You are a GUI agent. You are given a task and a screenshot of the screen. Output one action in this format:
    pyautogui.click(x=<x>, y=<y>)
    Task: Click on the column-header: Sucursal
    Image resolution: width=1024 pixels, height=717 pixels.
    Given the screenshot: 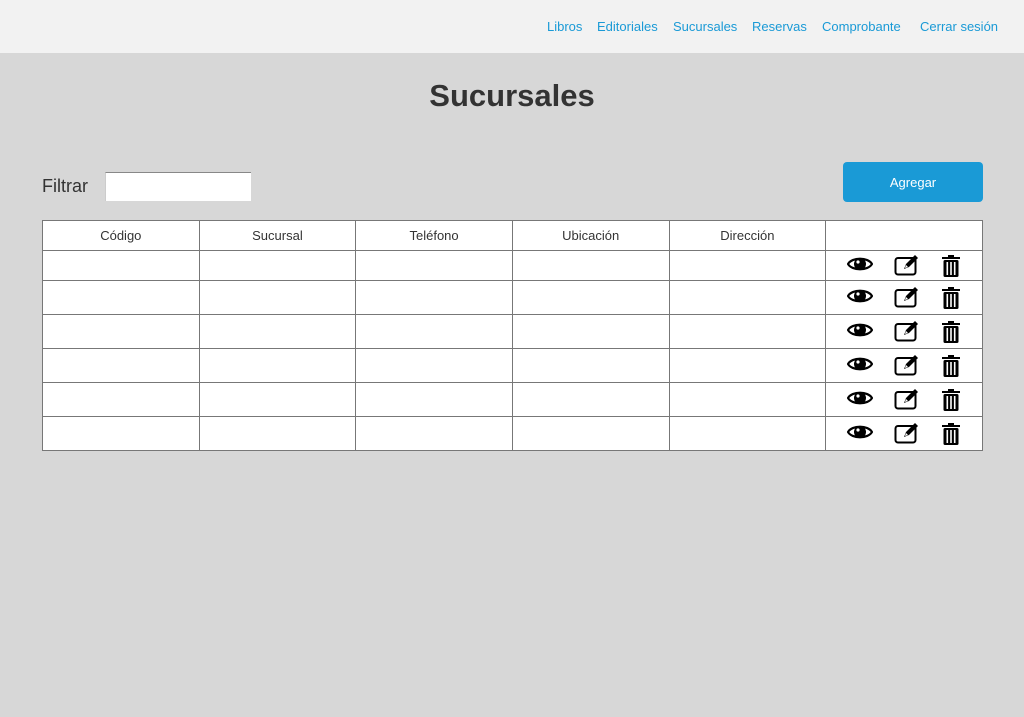 What is the action you would take?
    pyautogui.click(x=277, y=235)
    